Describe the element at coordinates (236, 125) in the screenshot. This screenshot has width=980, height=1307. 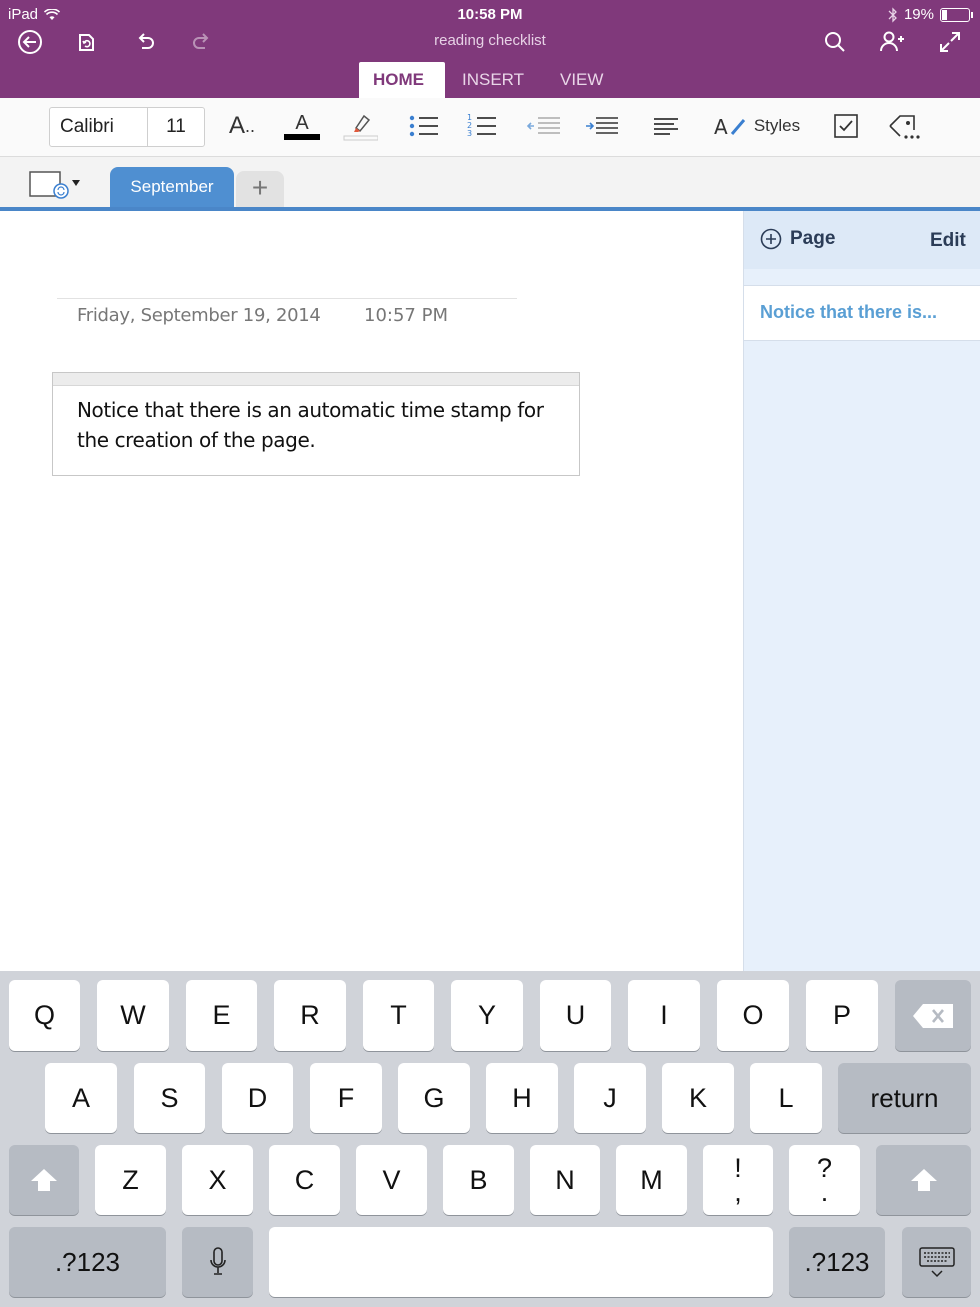
I see `font-format-icon: A` at that location.